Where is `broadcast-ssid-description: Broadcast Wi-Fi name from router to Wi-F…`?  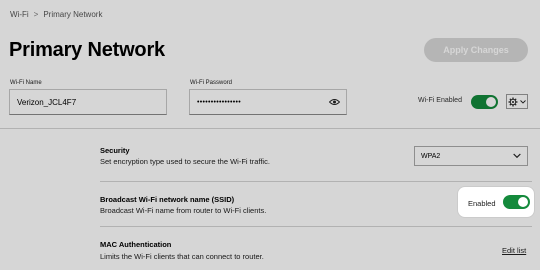 broadcast-ssid-description: Broadcast Wi-Fi name from router to Wi-F… is located at coordinates (183, 210).